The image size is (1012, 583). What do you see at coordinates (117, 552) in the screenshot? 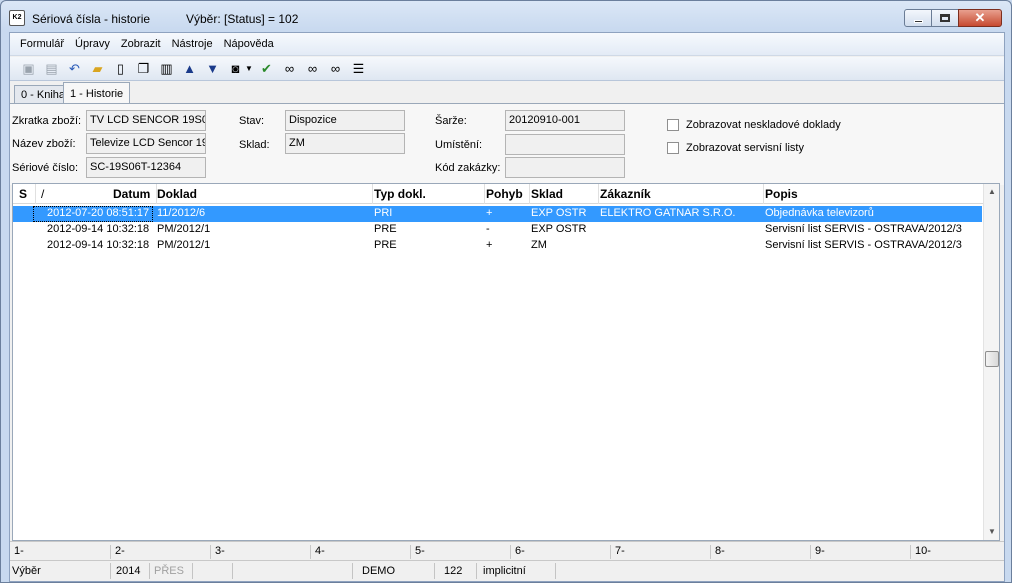
I see `fkey-2: 2-` at bounding box center [117, 552].